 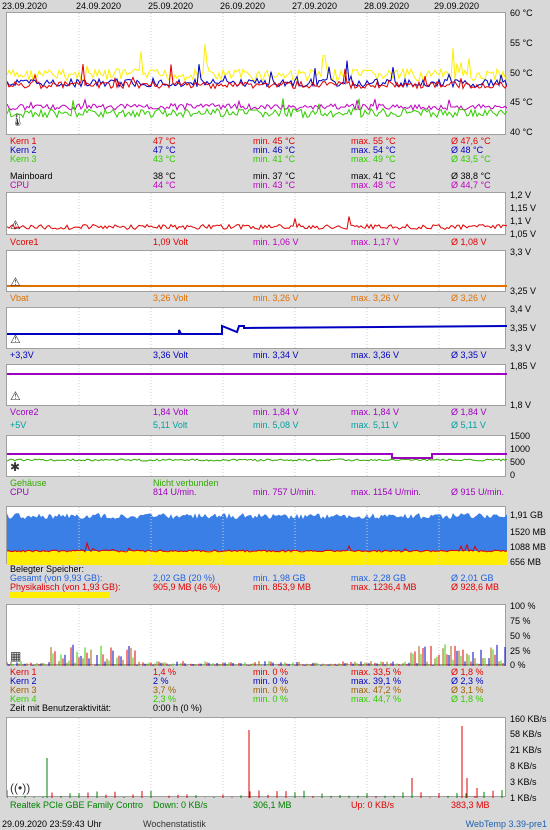 I want to click on memory-plot, so click(x=257, y=536).